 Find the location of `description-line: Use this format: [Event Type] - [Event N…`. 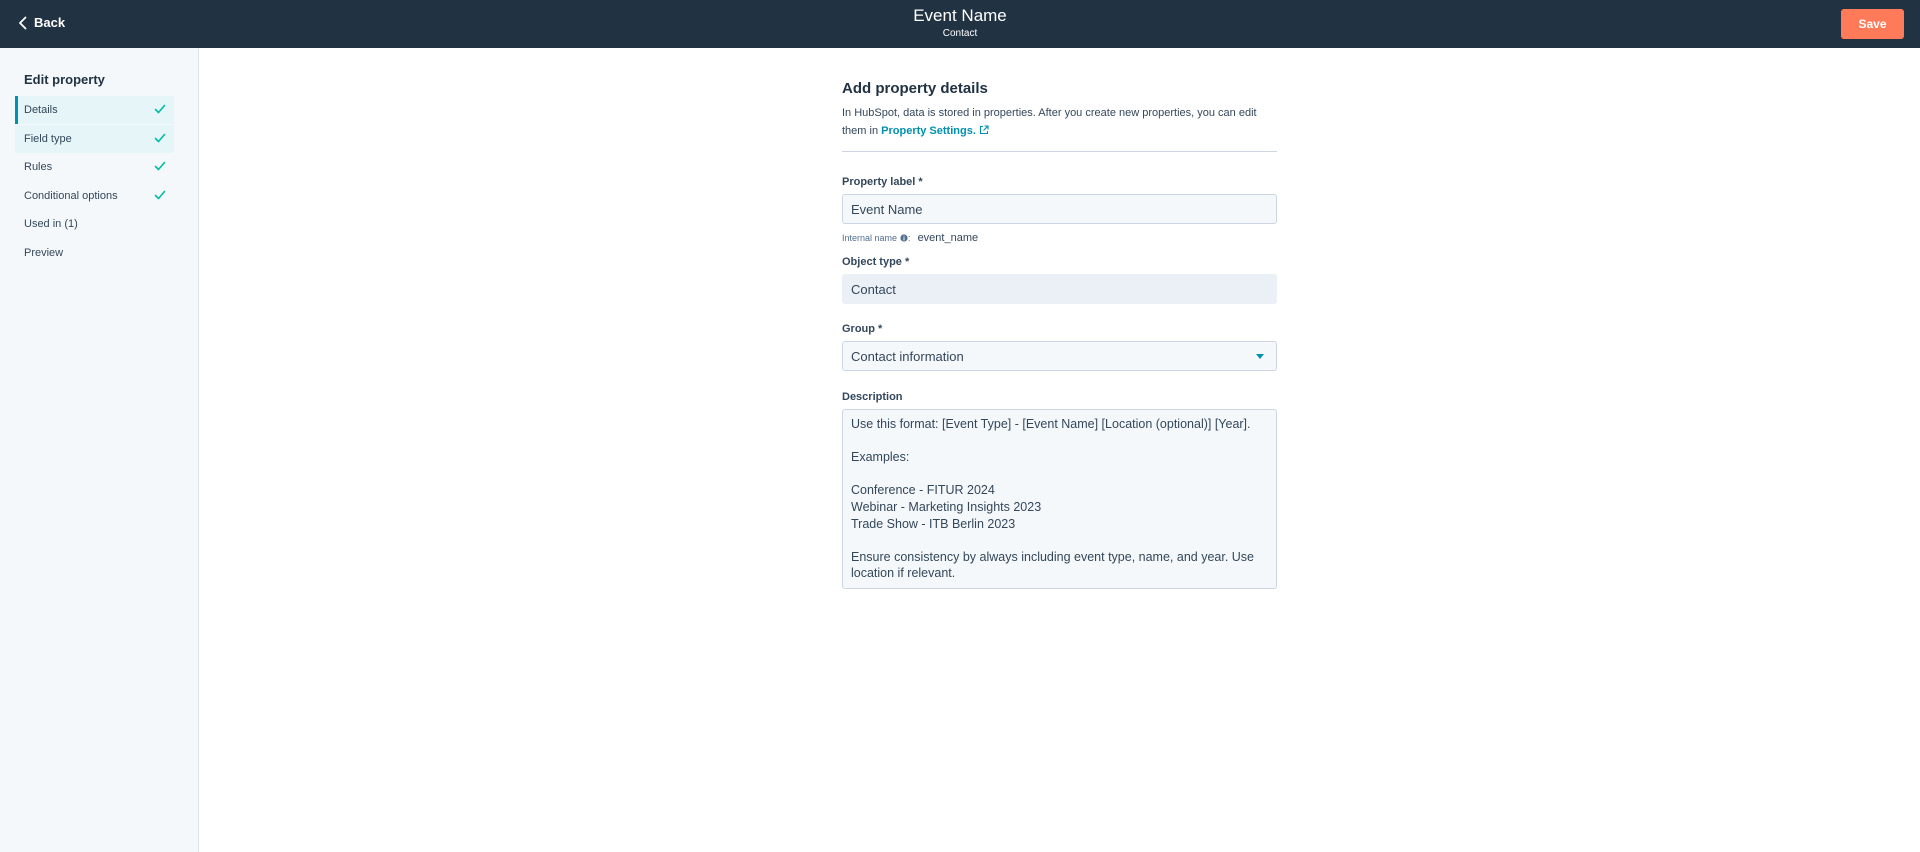

description-line: Use this format: [Event Type] - [Event N… is located at coordinates (1051, 424).